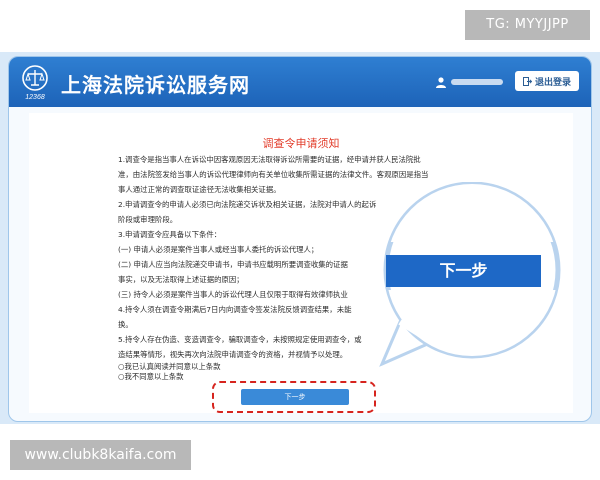 This screenshot has height=480, width=600. Describe the element at coordinates (235, 309) in the screenshot. I see `notice-line: 4.持令人须在调查令期满后7日内向调查令签发法院反馈调查结果，未能` at that location.